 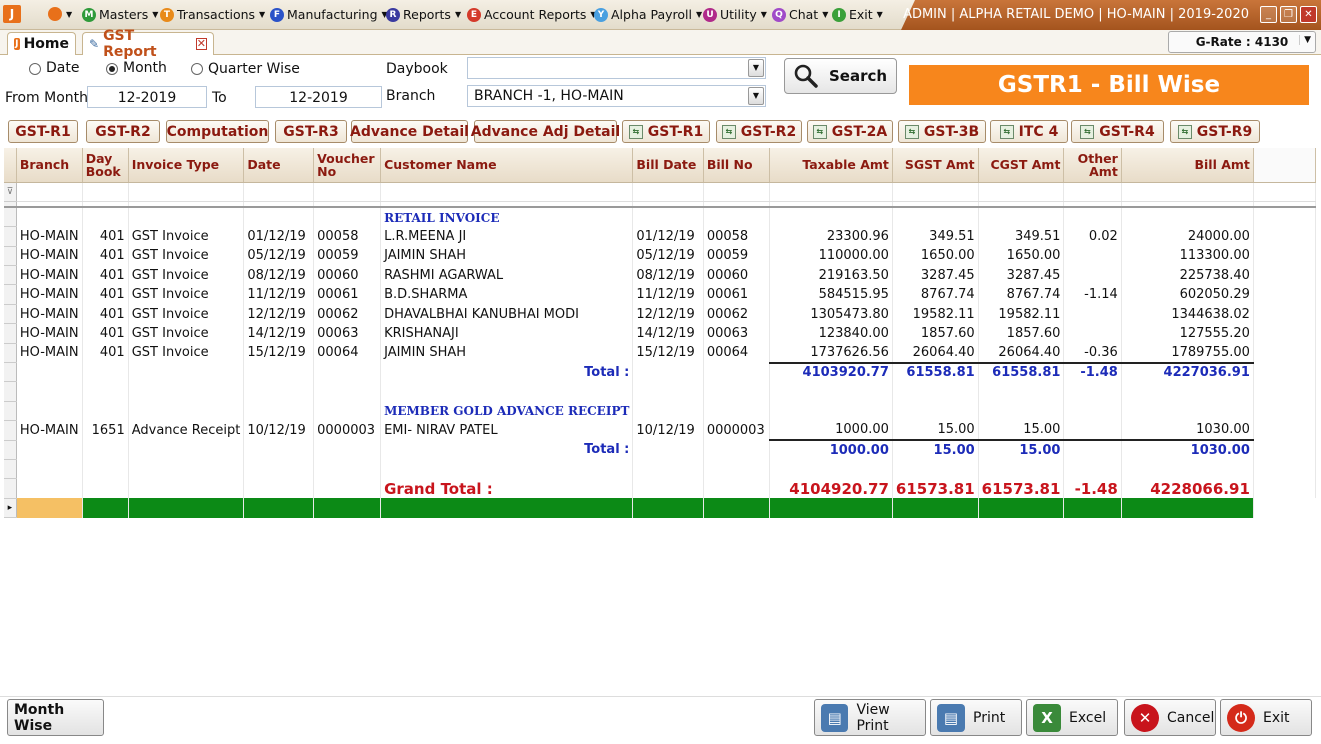 I want to click on column-header-day-book: Day Book, so click(x=105, y=165).